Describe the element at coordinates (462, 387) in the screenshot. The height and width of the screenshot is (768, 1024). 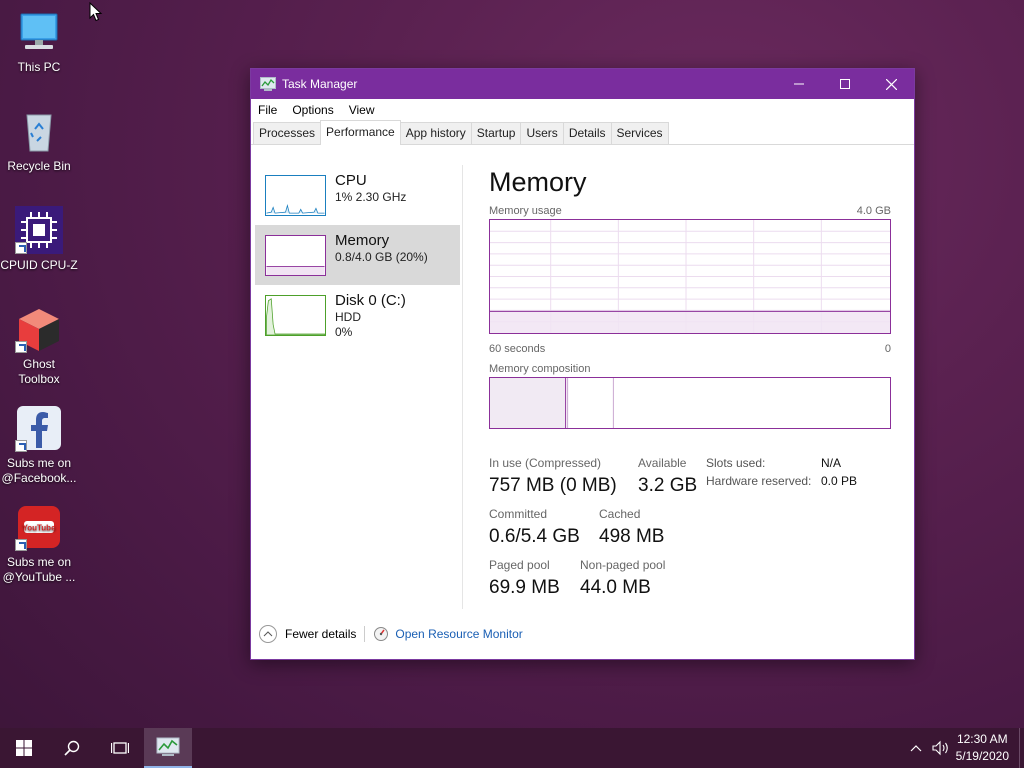
I see `sidebar-divider` at that location.